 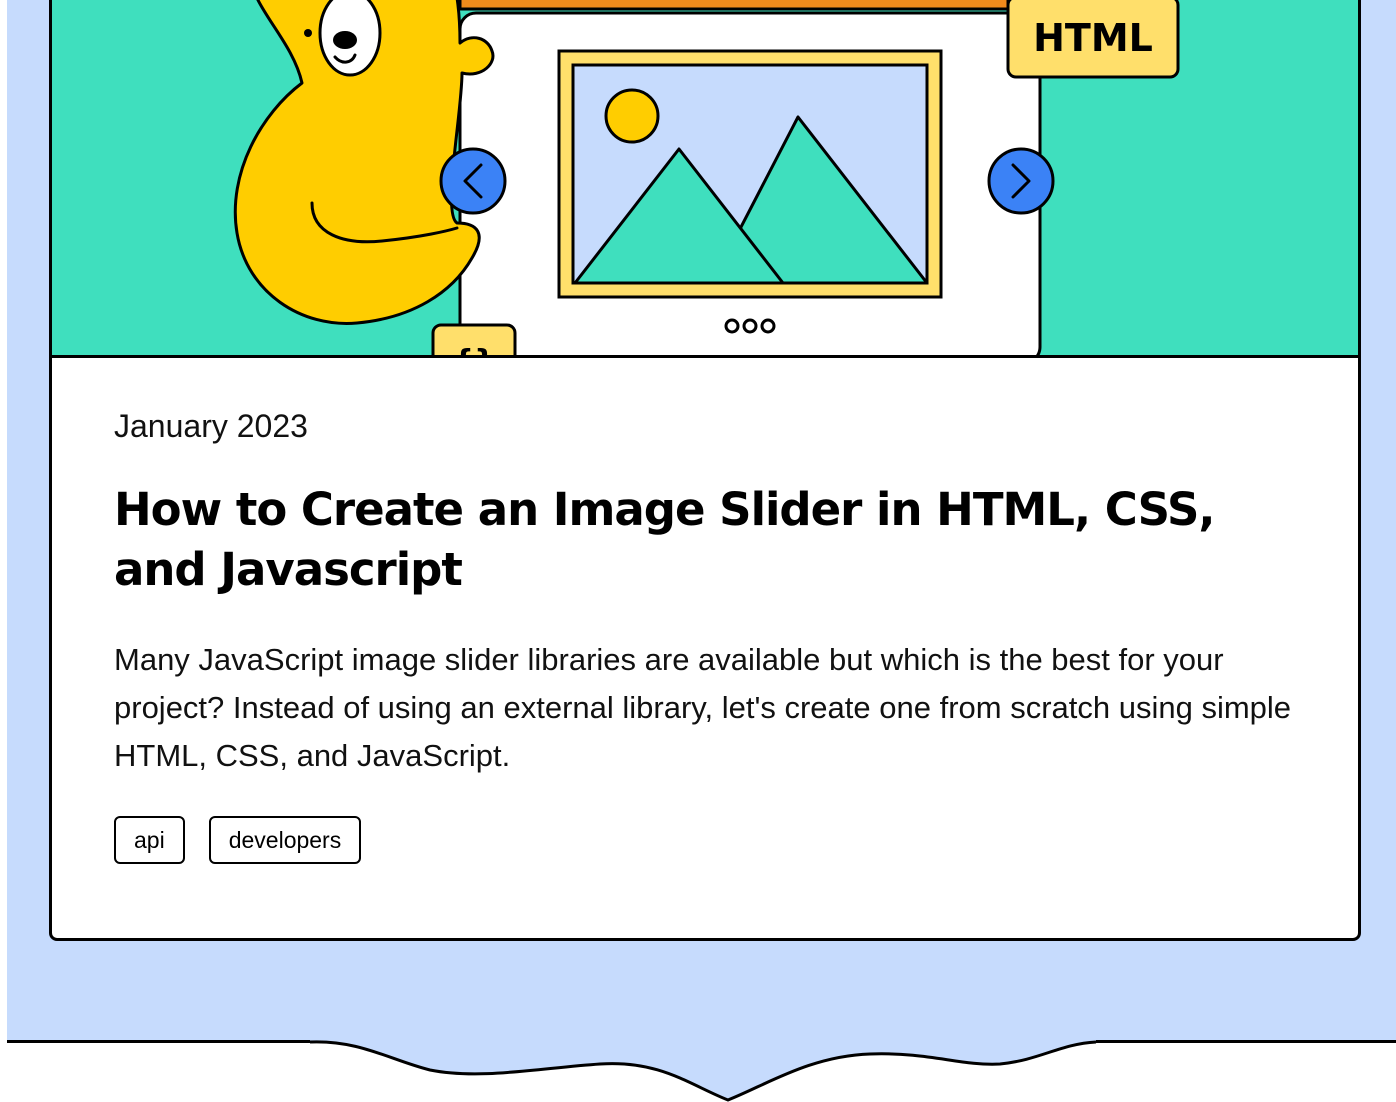 I want to click on html-badge-label: HTML, so click(x=1093, y=38).